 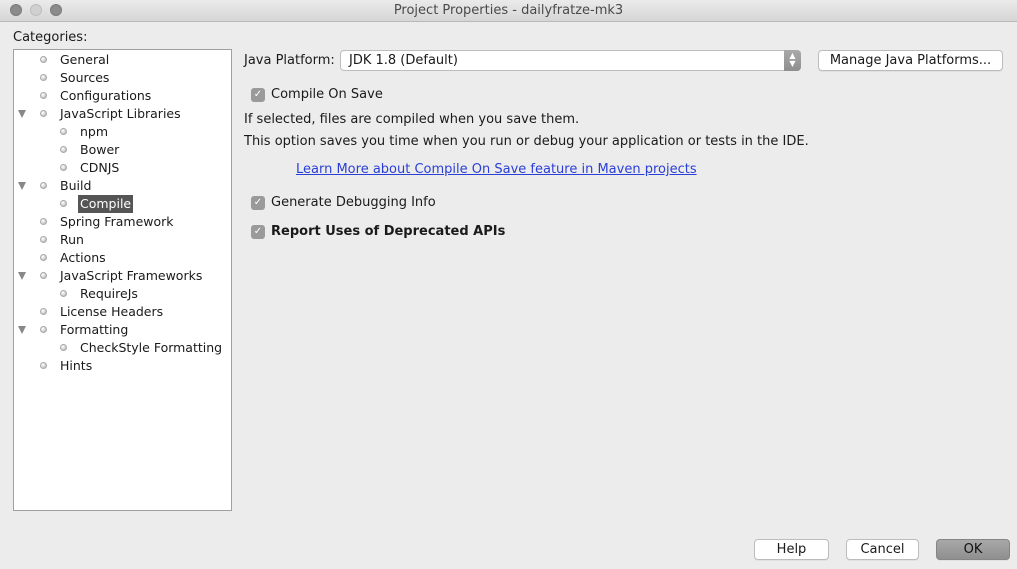 I want to click on tree-item-configurations: Configurations, so click(x=122, y=96).